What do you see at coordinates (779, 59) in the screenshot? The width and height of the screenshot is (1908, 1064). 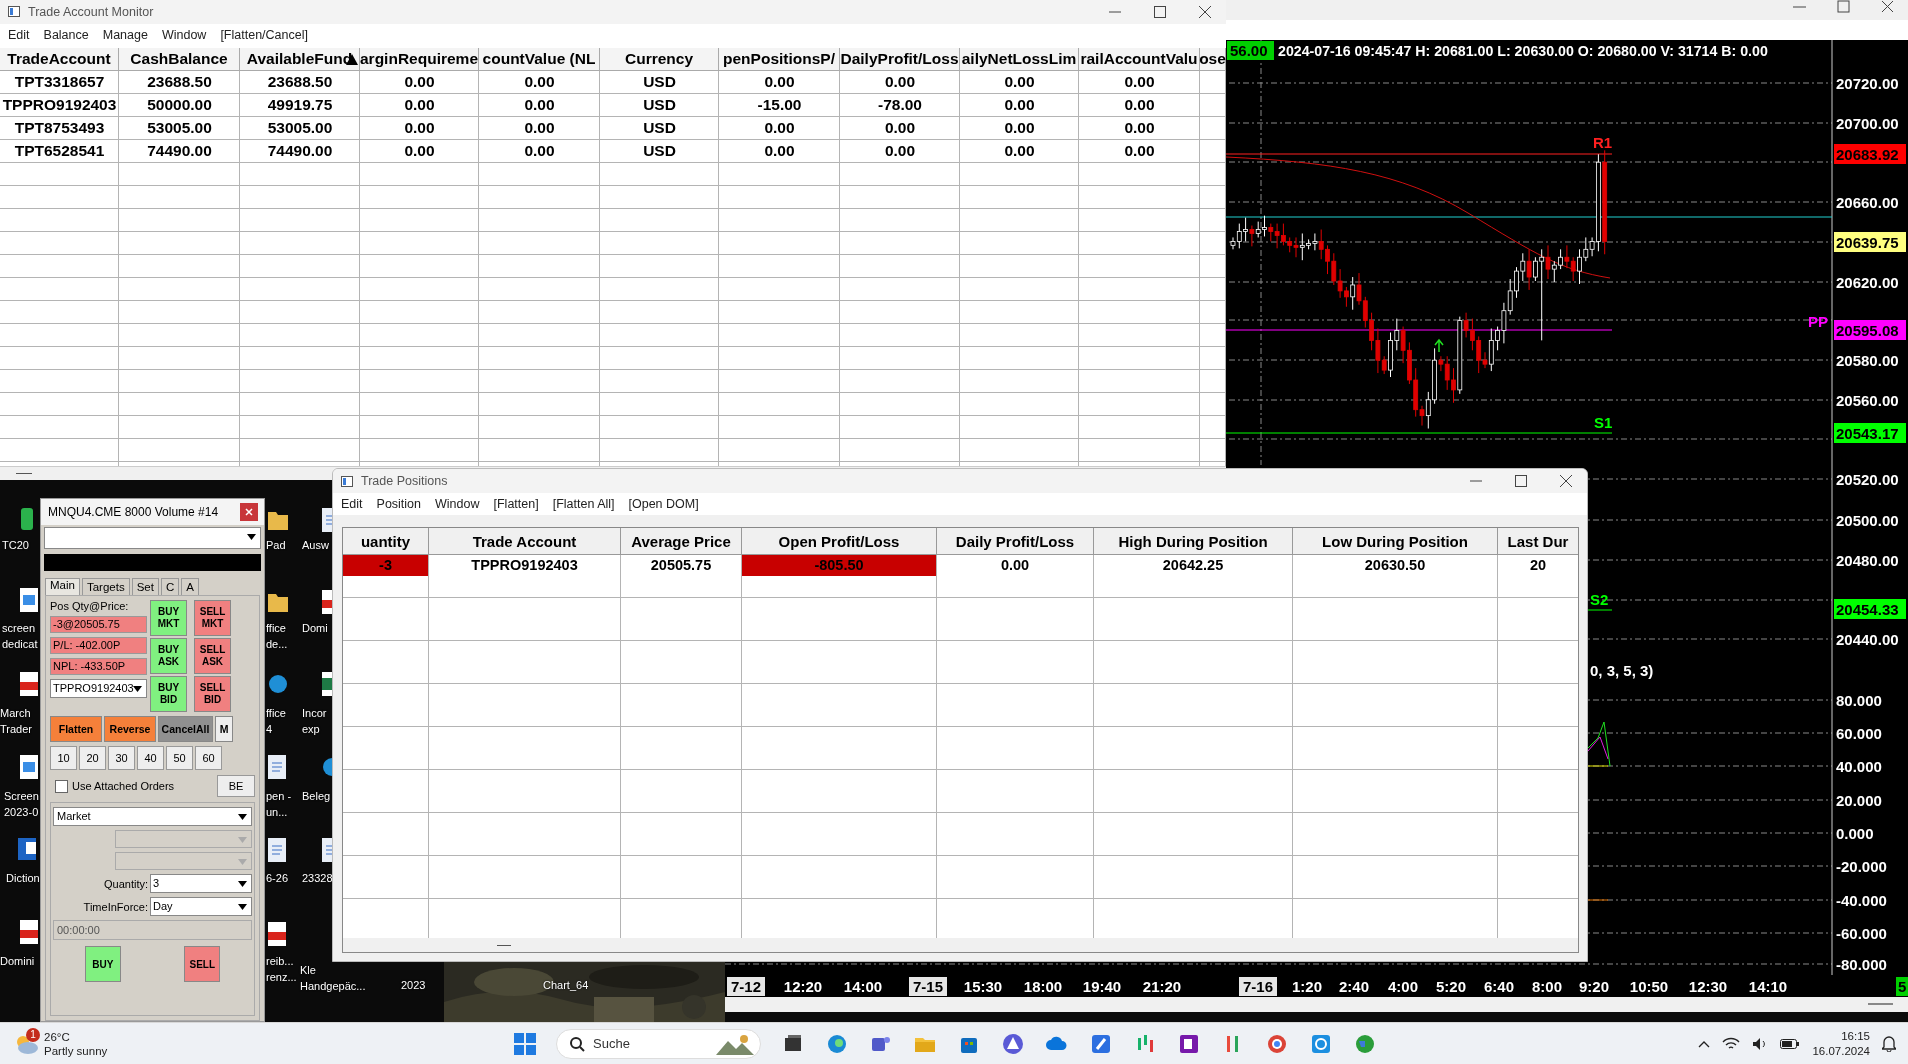 I see `column-header: penPositionsP/` at bounding box center [779, 59].